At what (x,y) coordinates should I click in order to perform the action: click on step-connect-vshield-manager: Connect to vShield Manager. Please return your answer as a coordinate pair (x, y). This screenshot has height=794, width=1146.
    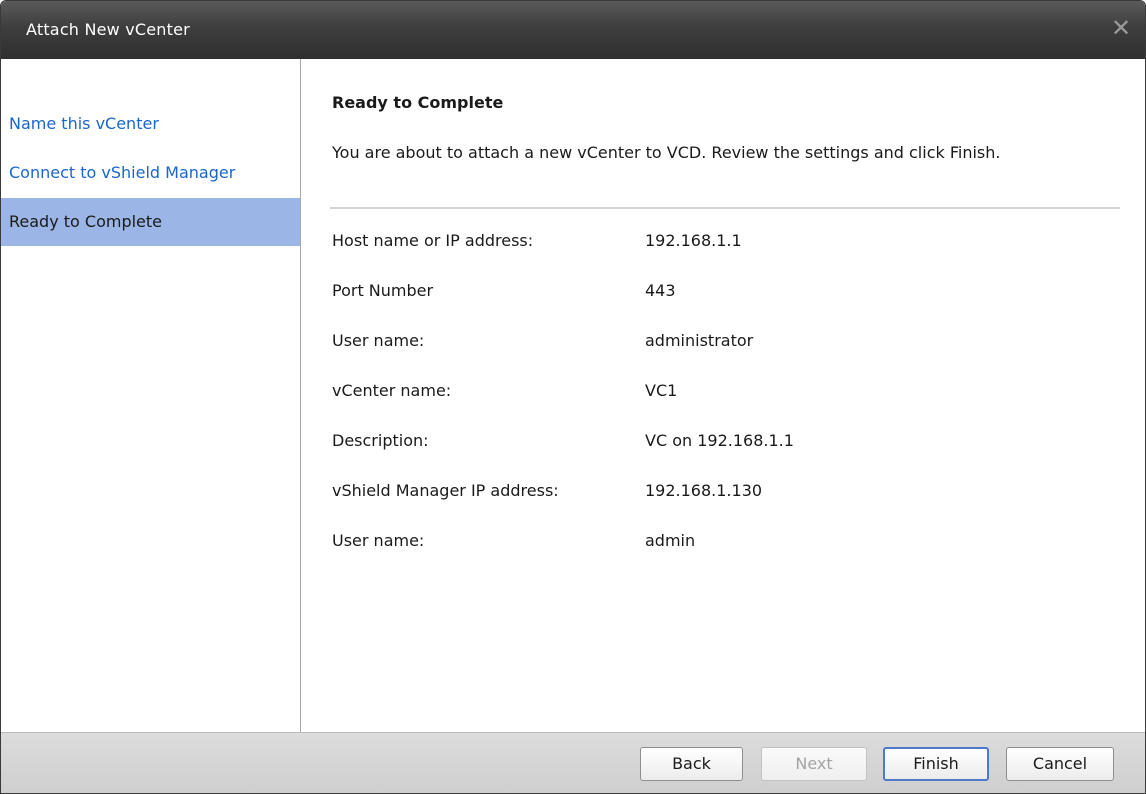
    Looking at the image, I should click on (150, 173).